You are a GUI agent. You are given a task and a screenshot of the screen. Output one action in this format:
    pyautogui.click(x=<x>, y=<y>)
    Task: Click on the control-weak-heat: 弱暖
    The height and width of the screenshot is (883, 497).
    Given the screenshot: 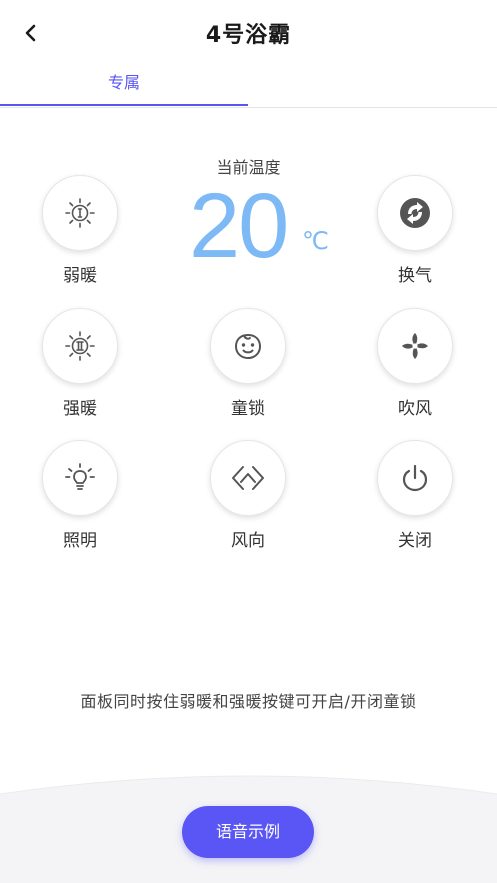 What is the action you would take?
    pyautogui.click(x=80, y=230)
    